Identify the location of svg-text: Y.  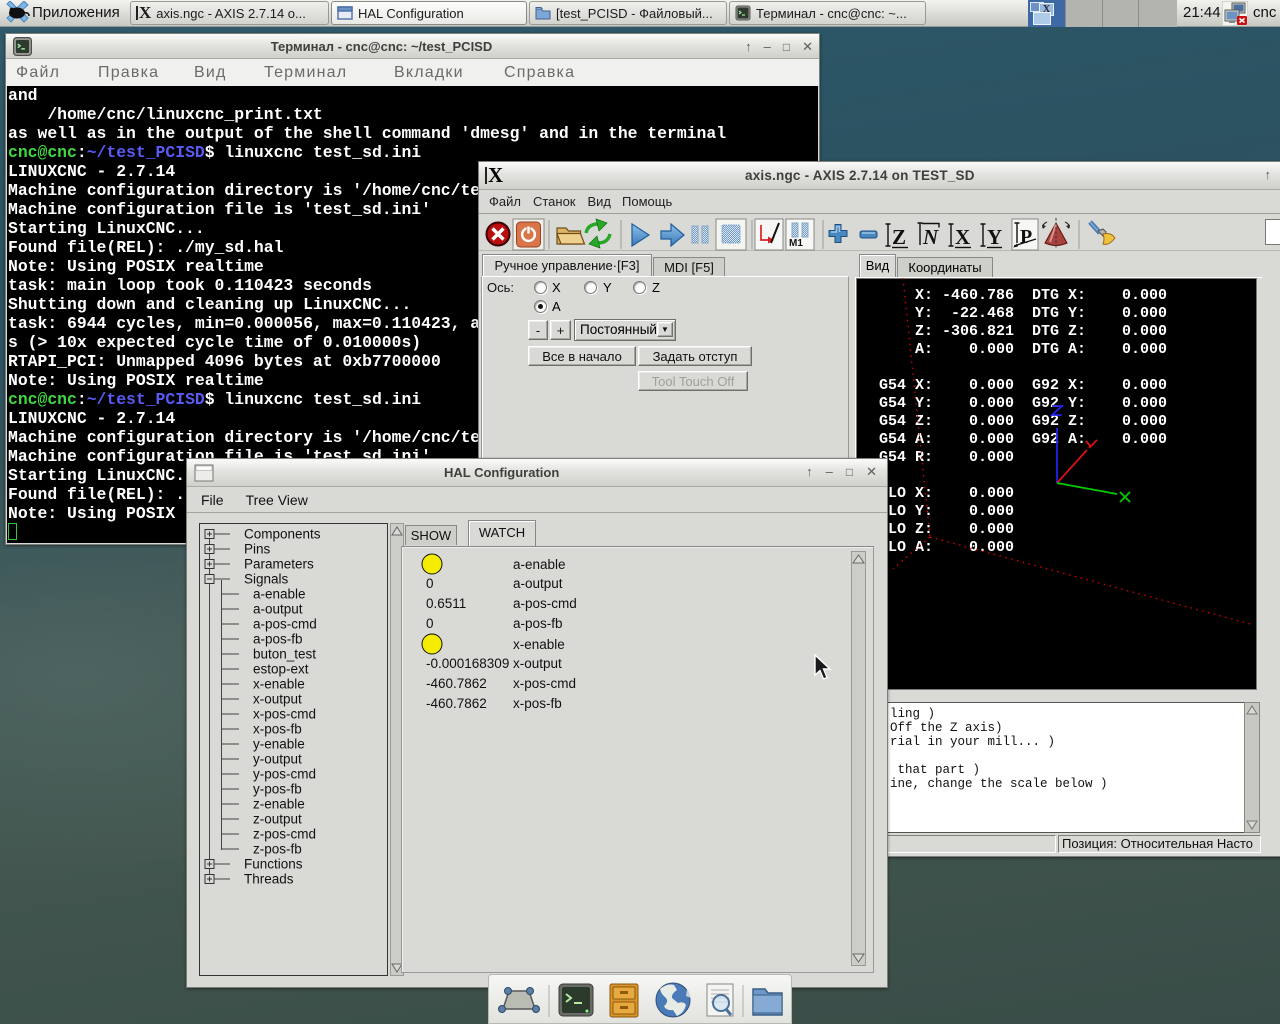
(994, 237).